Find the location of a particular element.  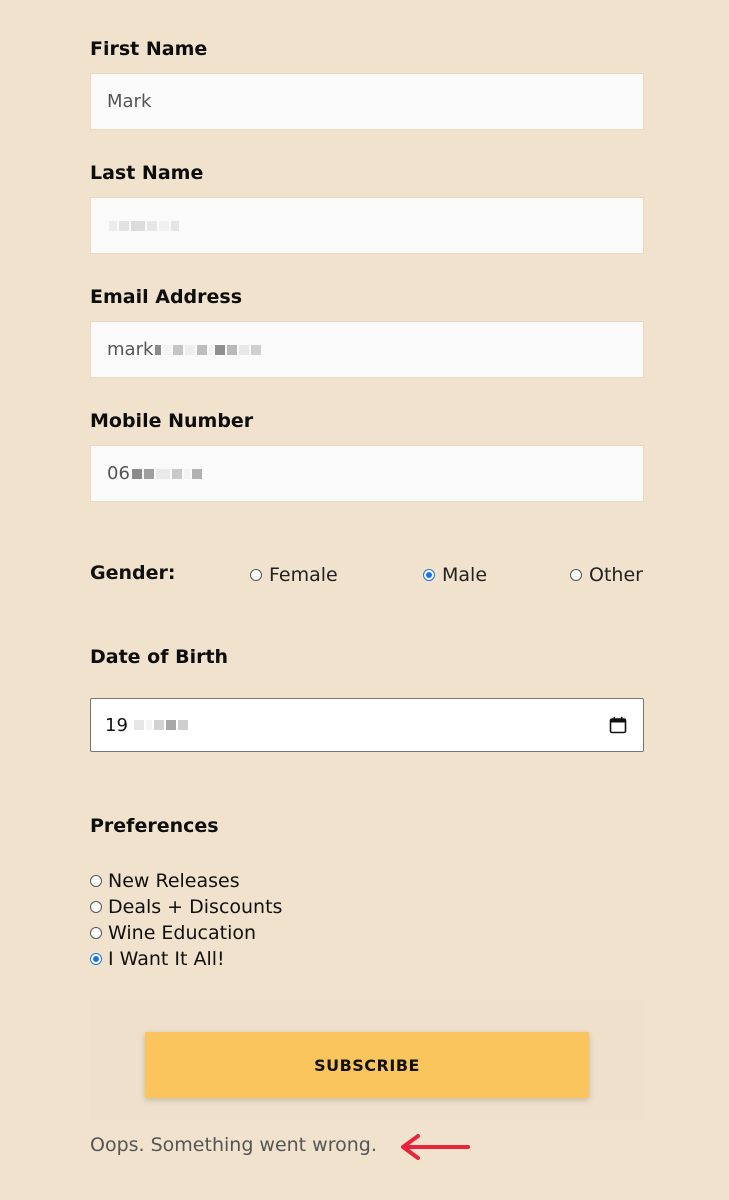

email-input: mark is located at coordinates (367, 349).